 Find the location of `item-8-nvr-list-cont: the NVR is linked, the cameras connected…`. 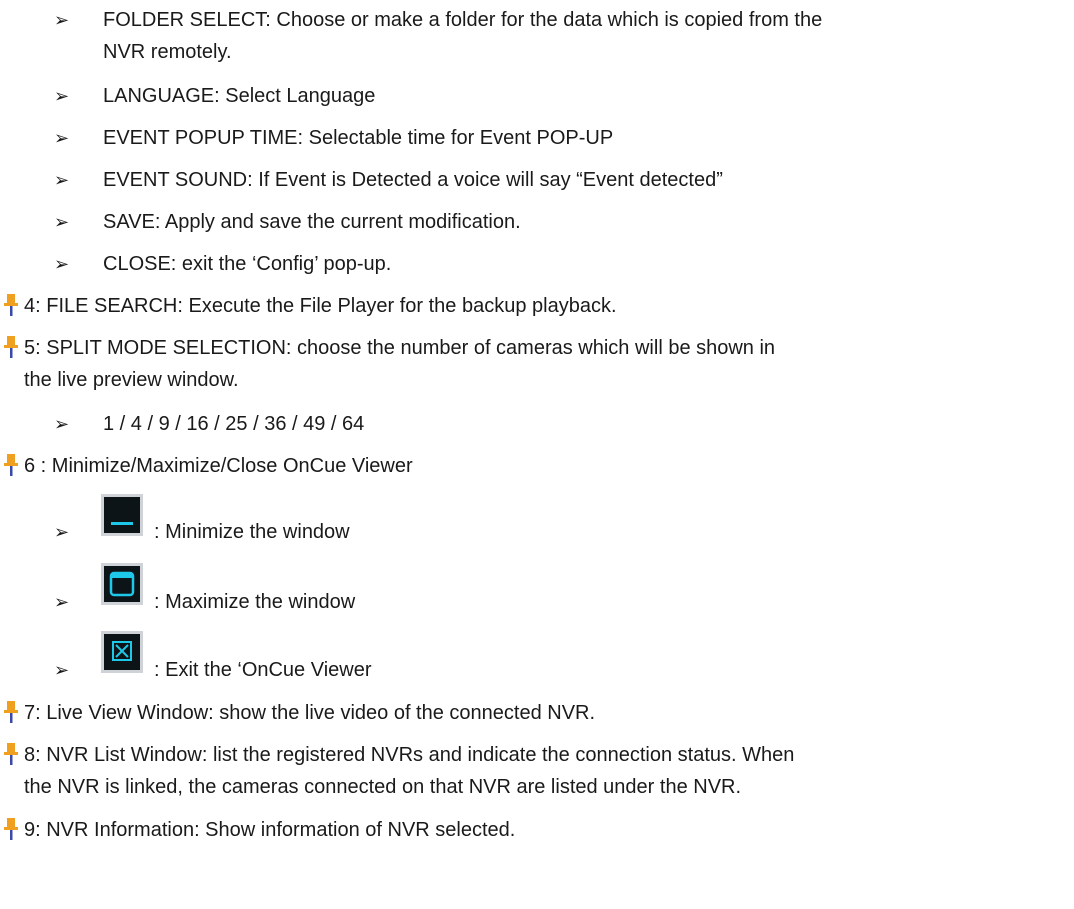

item-8-nvr-list-cont: the NVR is linked, the cameras connected… is located at coordinates (383, 787).